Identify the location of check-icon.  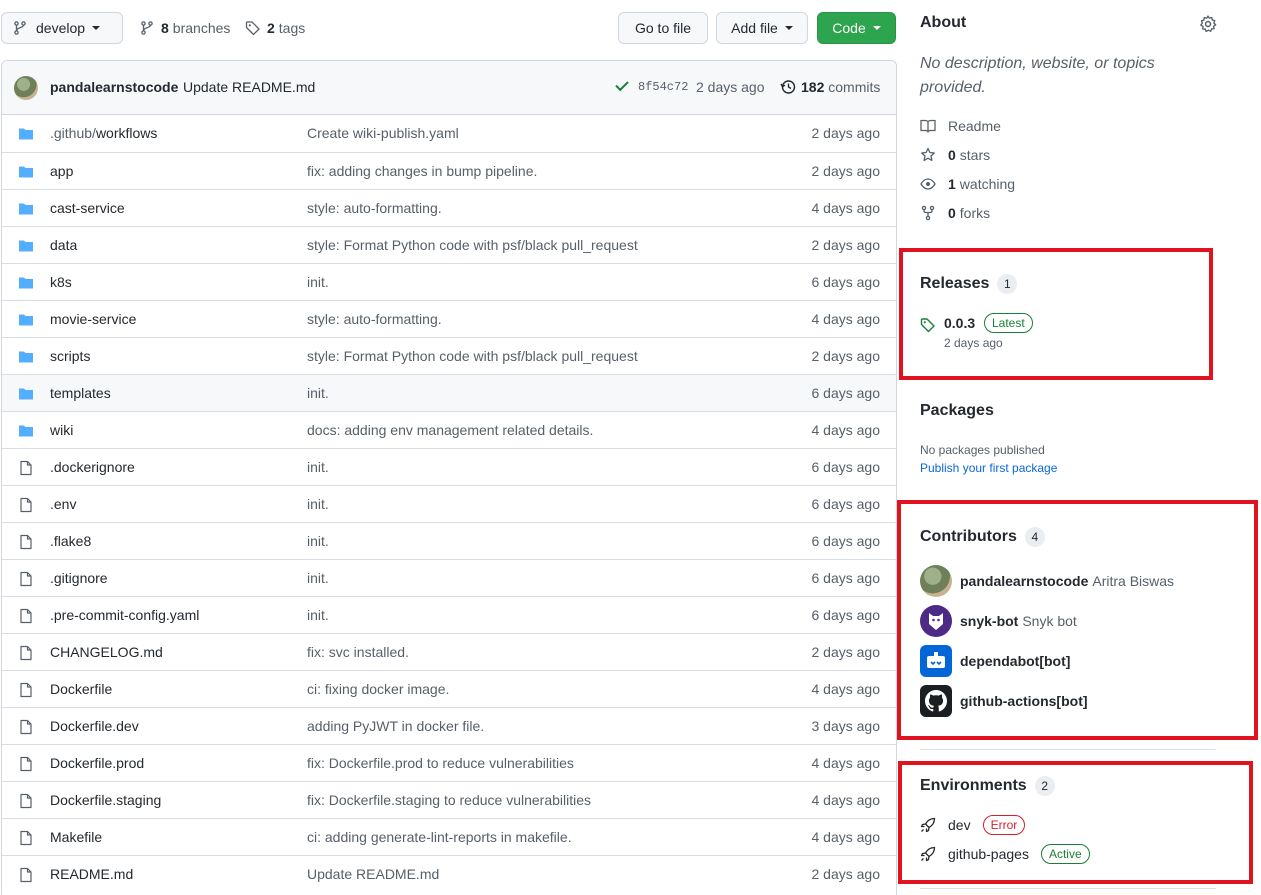
(622, 84).